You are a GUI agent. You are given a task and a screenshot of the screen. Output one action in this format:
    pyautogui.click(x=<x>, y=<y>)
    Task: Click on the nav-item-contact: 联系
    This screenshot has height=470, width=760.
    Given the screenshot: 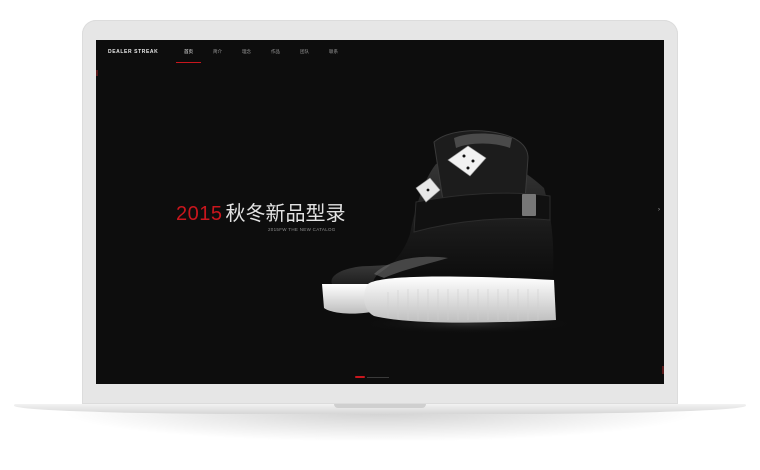 What is the action you would take?
    pyautogui.click(x=333, y=55)
    